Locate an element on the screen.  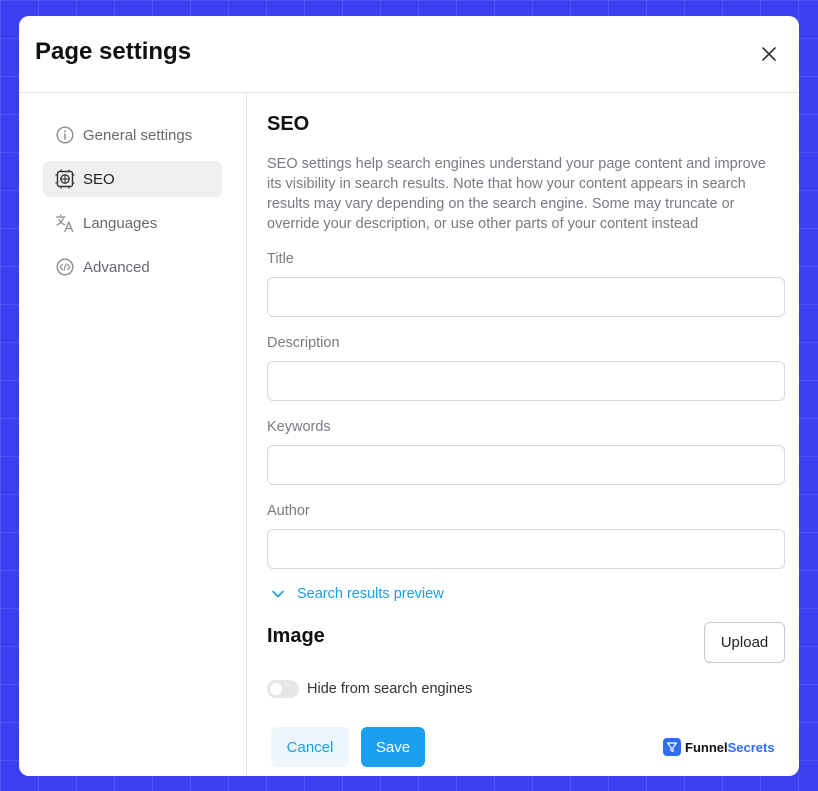
search-results-preview-toggle: Search results preview is located at coordinates (357, 594).